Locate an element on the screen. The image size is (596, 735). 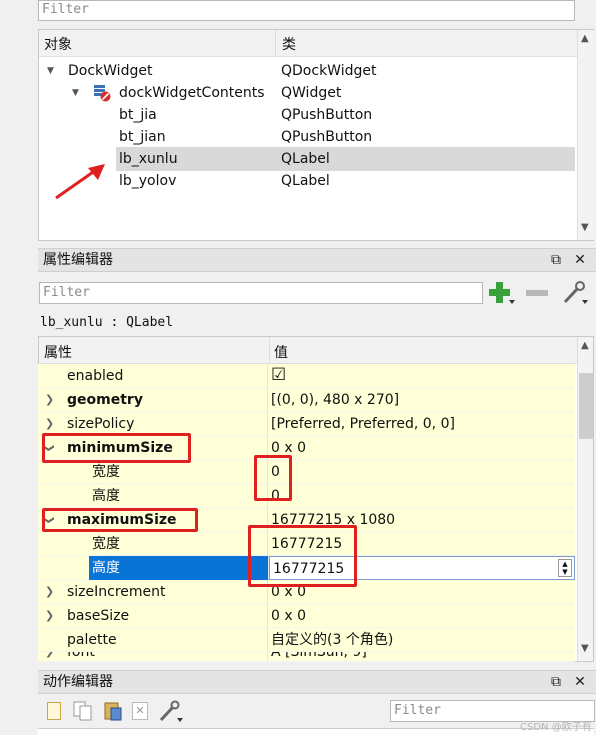
object-name: lb_yolov is located at coordinates (148, 181).